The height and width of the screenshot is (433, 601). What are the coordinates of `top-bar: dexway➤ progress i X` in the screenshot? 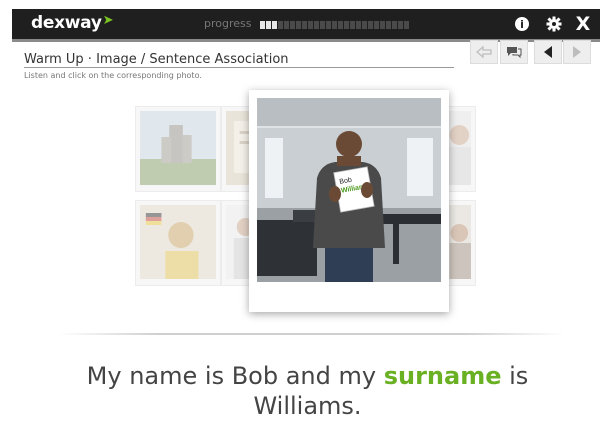 It's located at (306, 24).